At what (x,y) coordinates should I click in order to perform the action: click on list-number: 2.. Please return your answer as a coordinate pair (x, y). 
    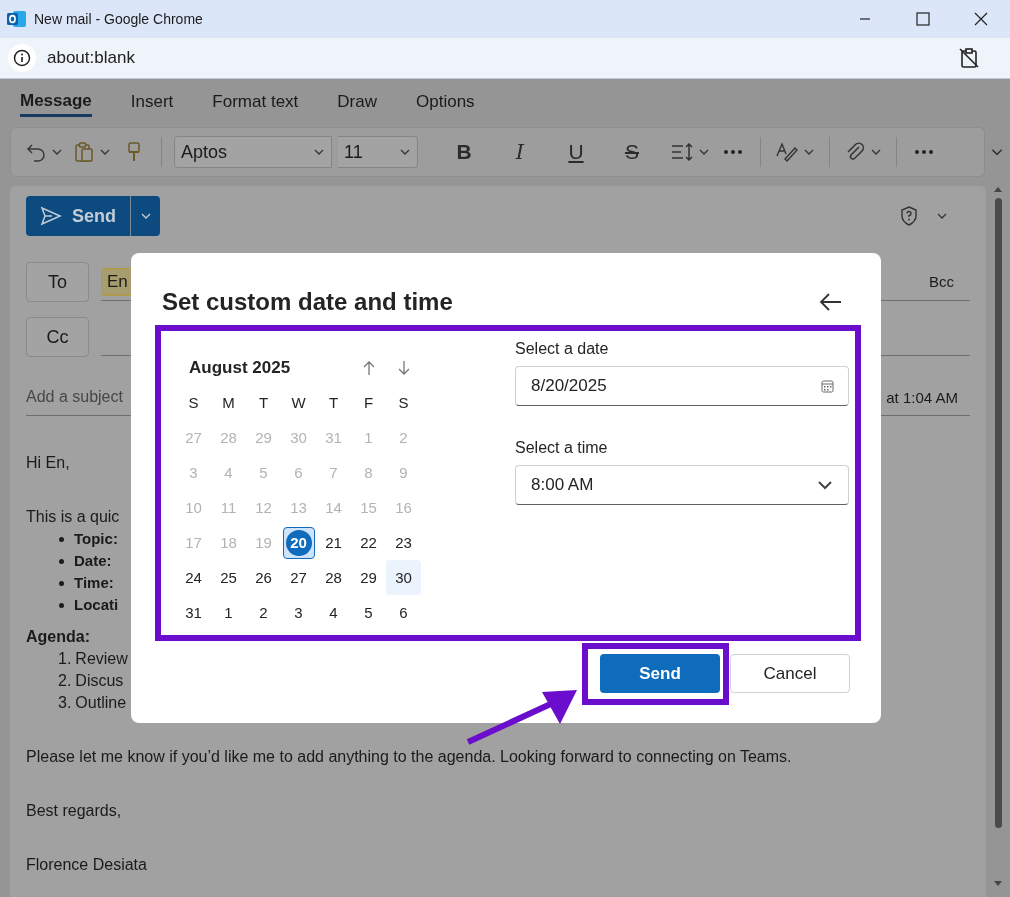
    Looking at the image, I should click on (65, 681).